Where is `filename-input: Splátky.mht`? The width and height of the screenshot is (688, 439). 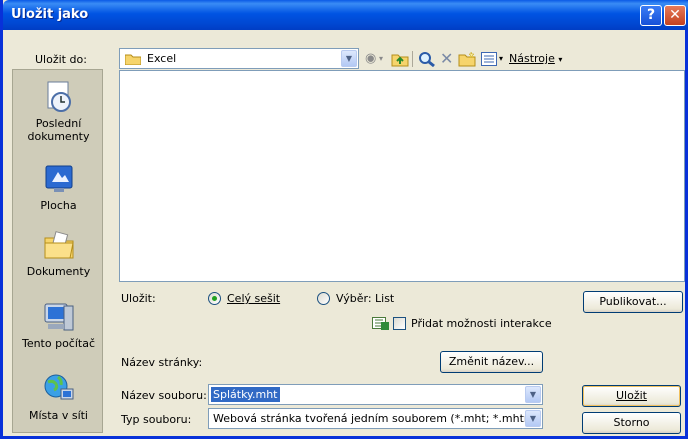 filename-input: Splátky.mht is located at coordinates (245, 394).